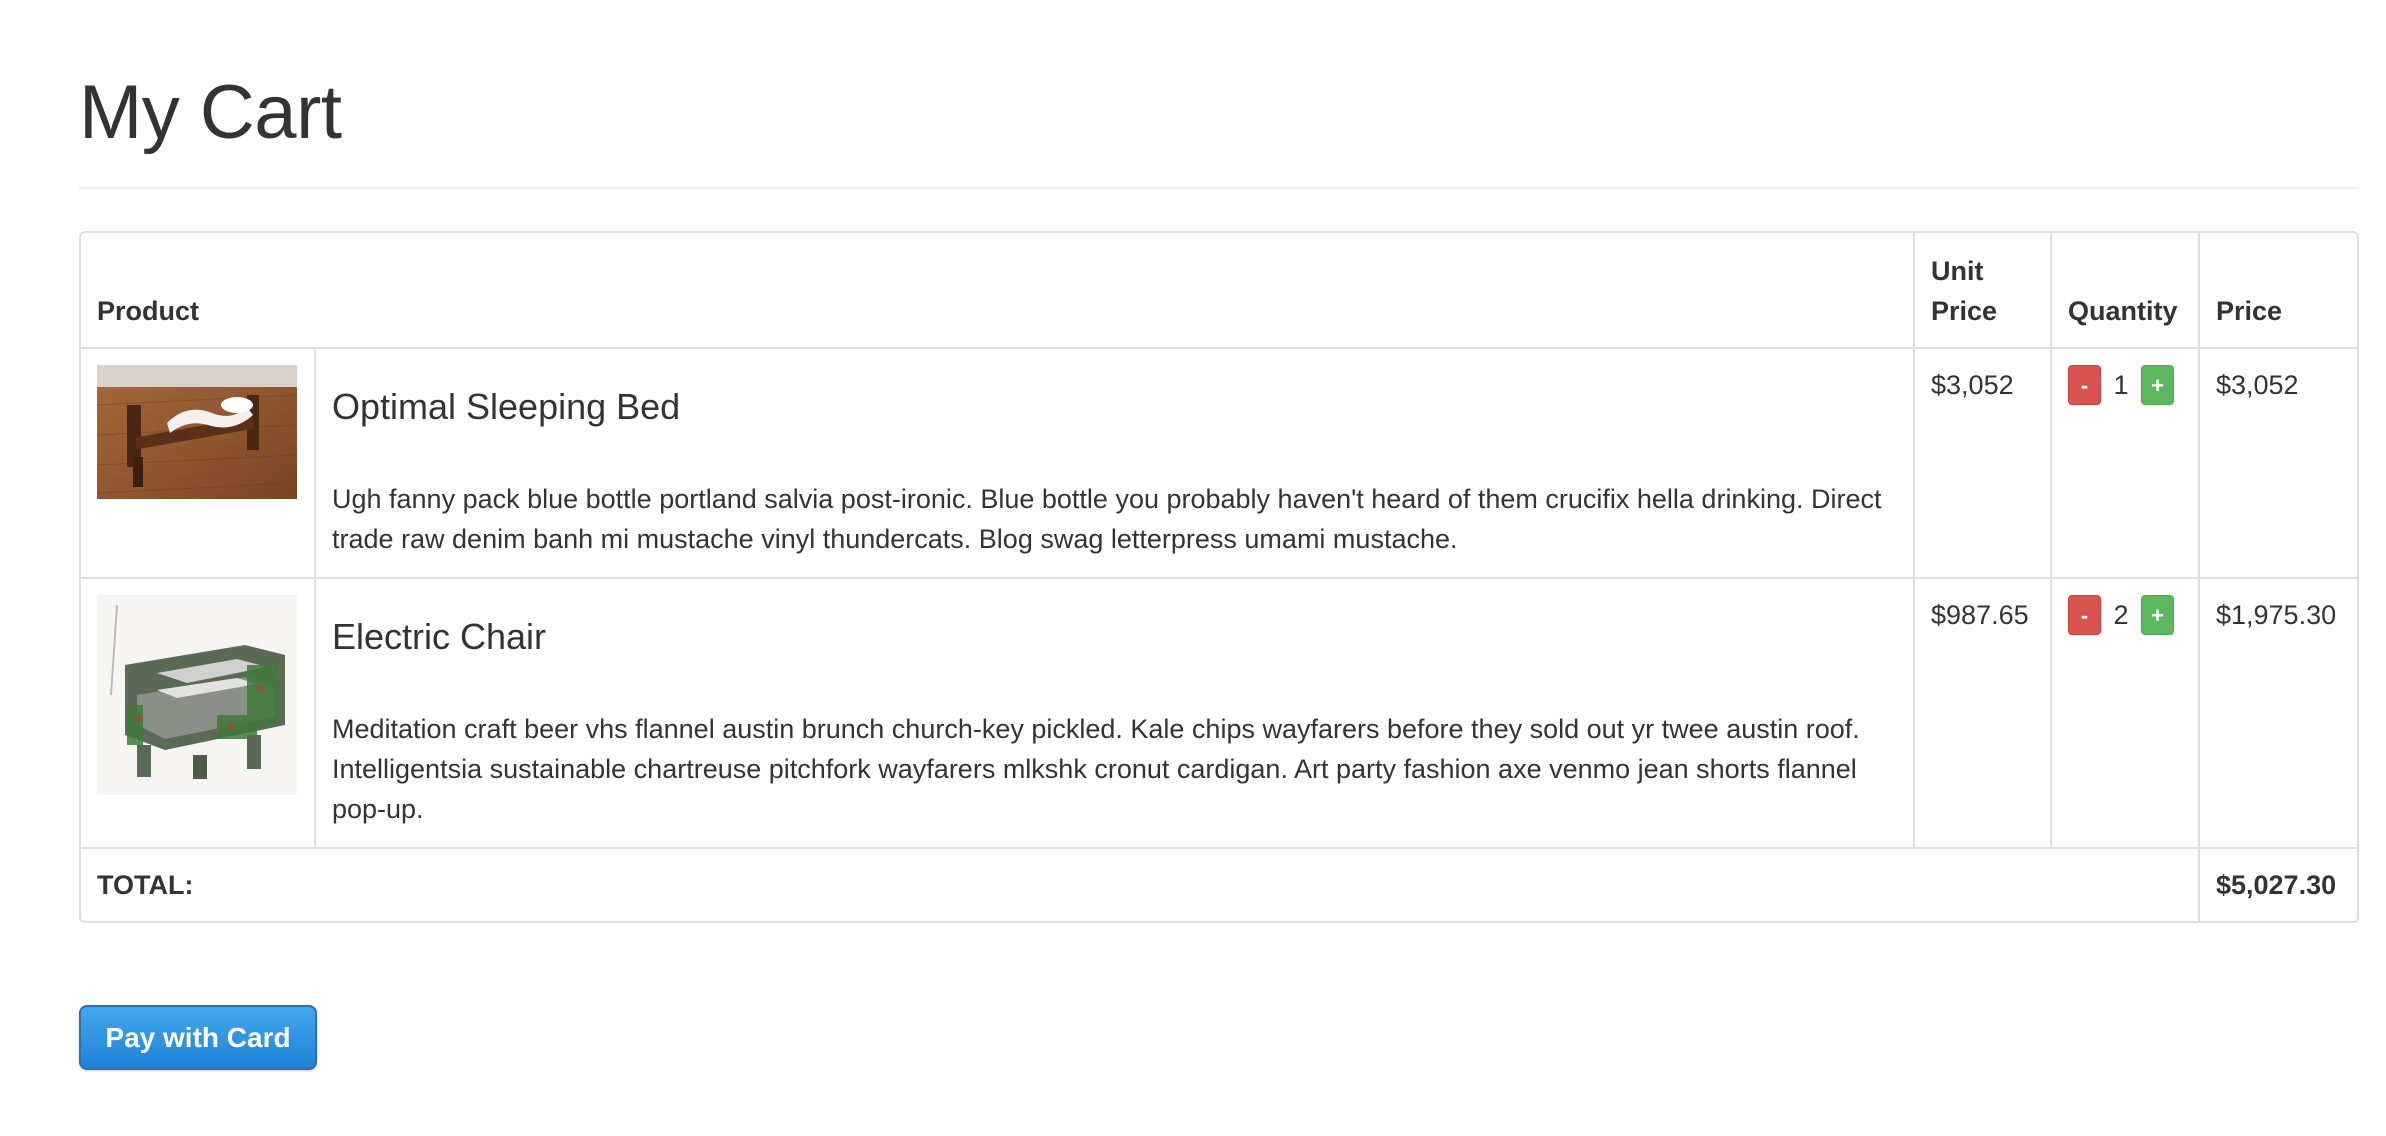  Describe the element at coordinates (1964, 311) in the screenshot. I see `header-unit-price-line2: Price` at that location.